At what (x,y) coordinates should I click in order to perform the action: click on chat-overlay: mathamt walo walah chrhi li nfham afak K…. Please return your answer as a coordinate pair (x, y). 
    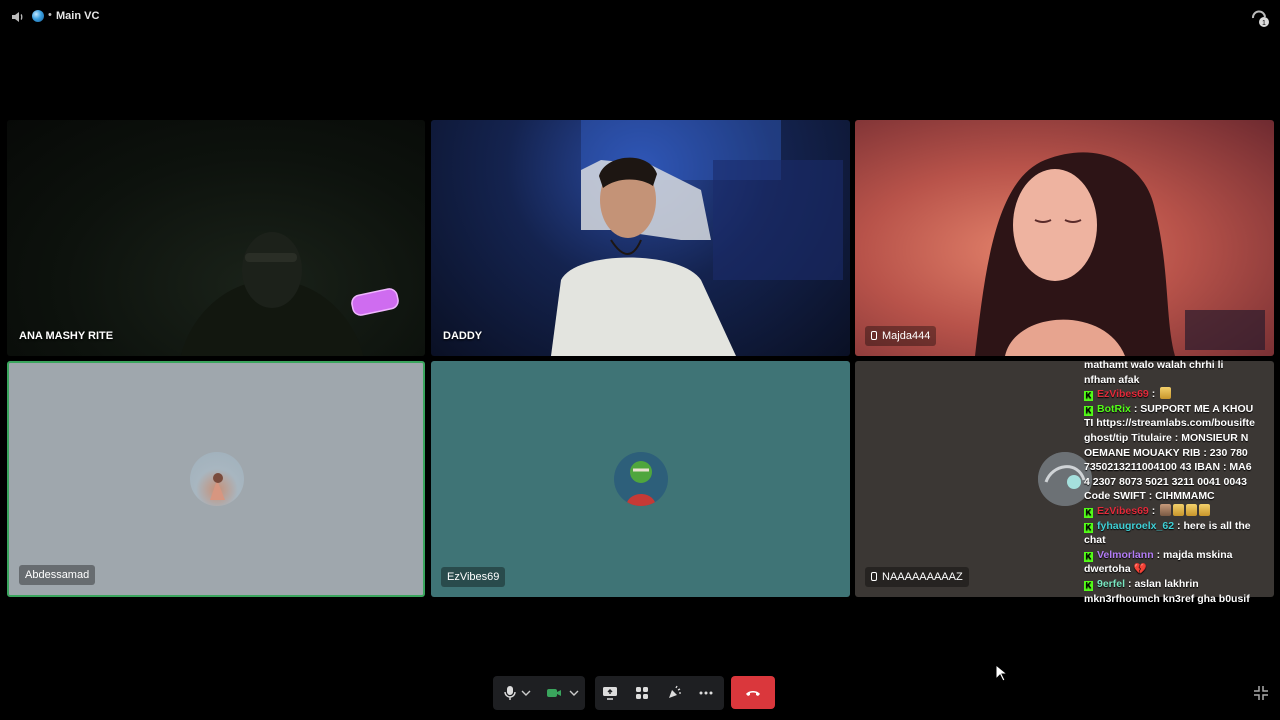
    Looking at the image, I should click on (1170, 482).